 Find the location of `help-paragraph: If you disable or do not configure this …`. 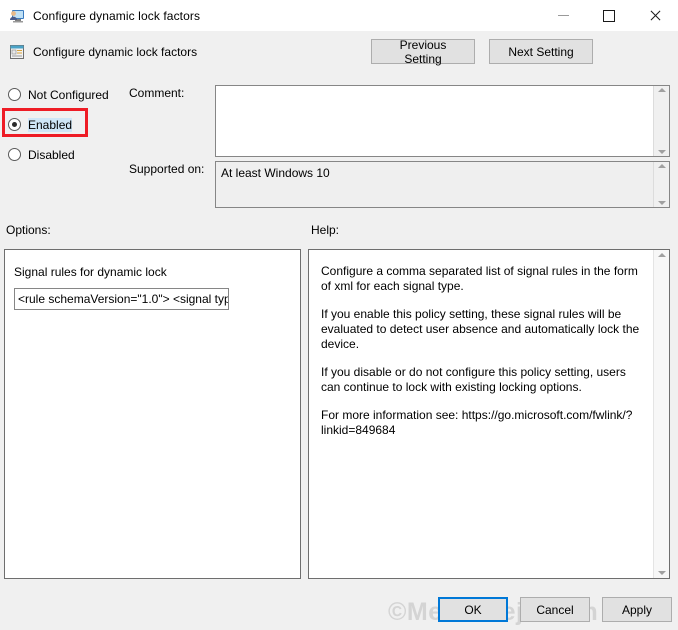

help-paragraph: If you disable or do not configure this … is located at coordinates (473, 379).